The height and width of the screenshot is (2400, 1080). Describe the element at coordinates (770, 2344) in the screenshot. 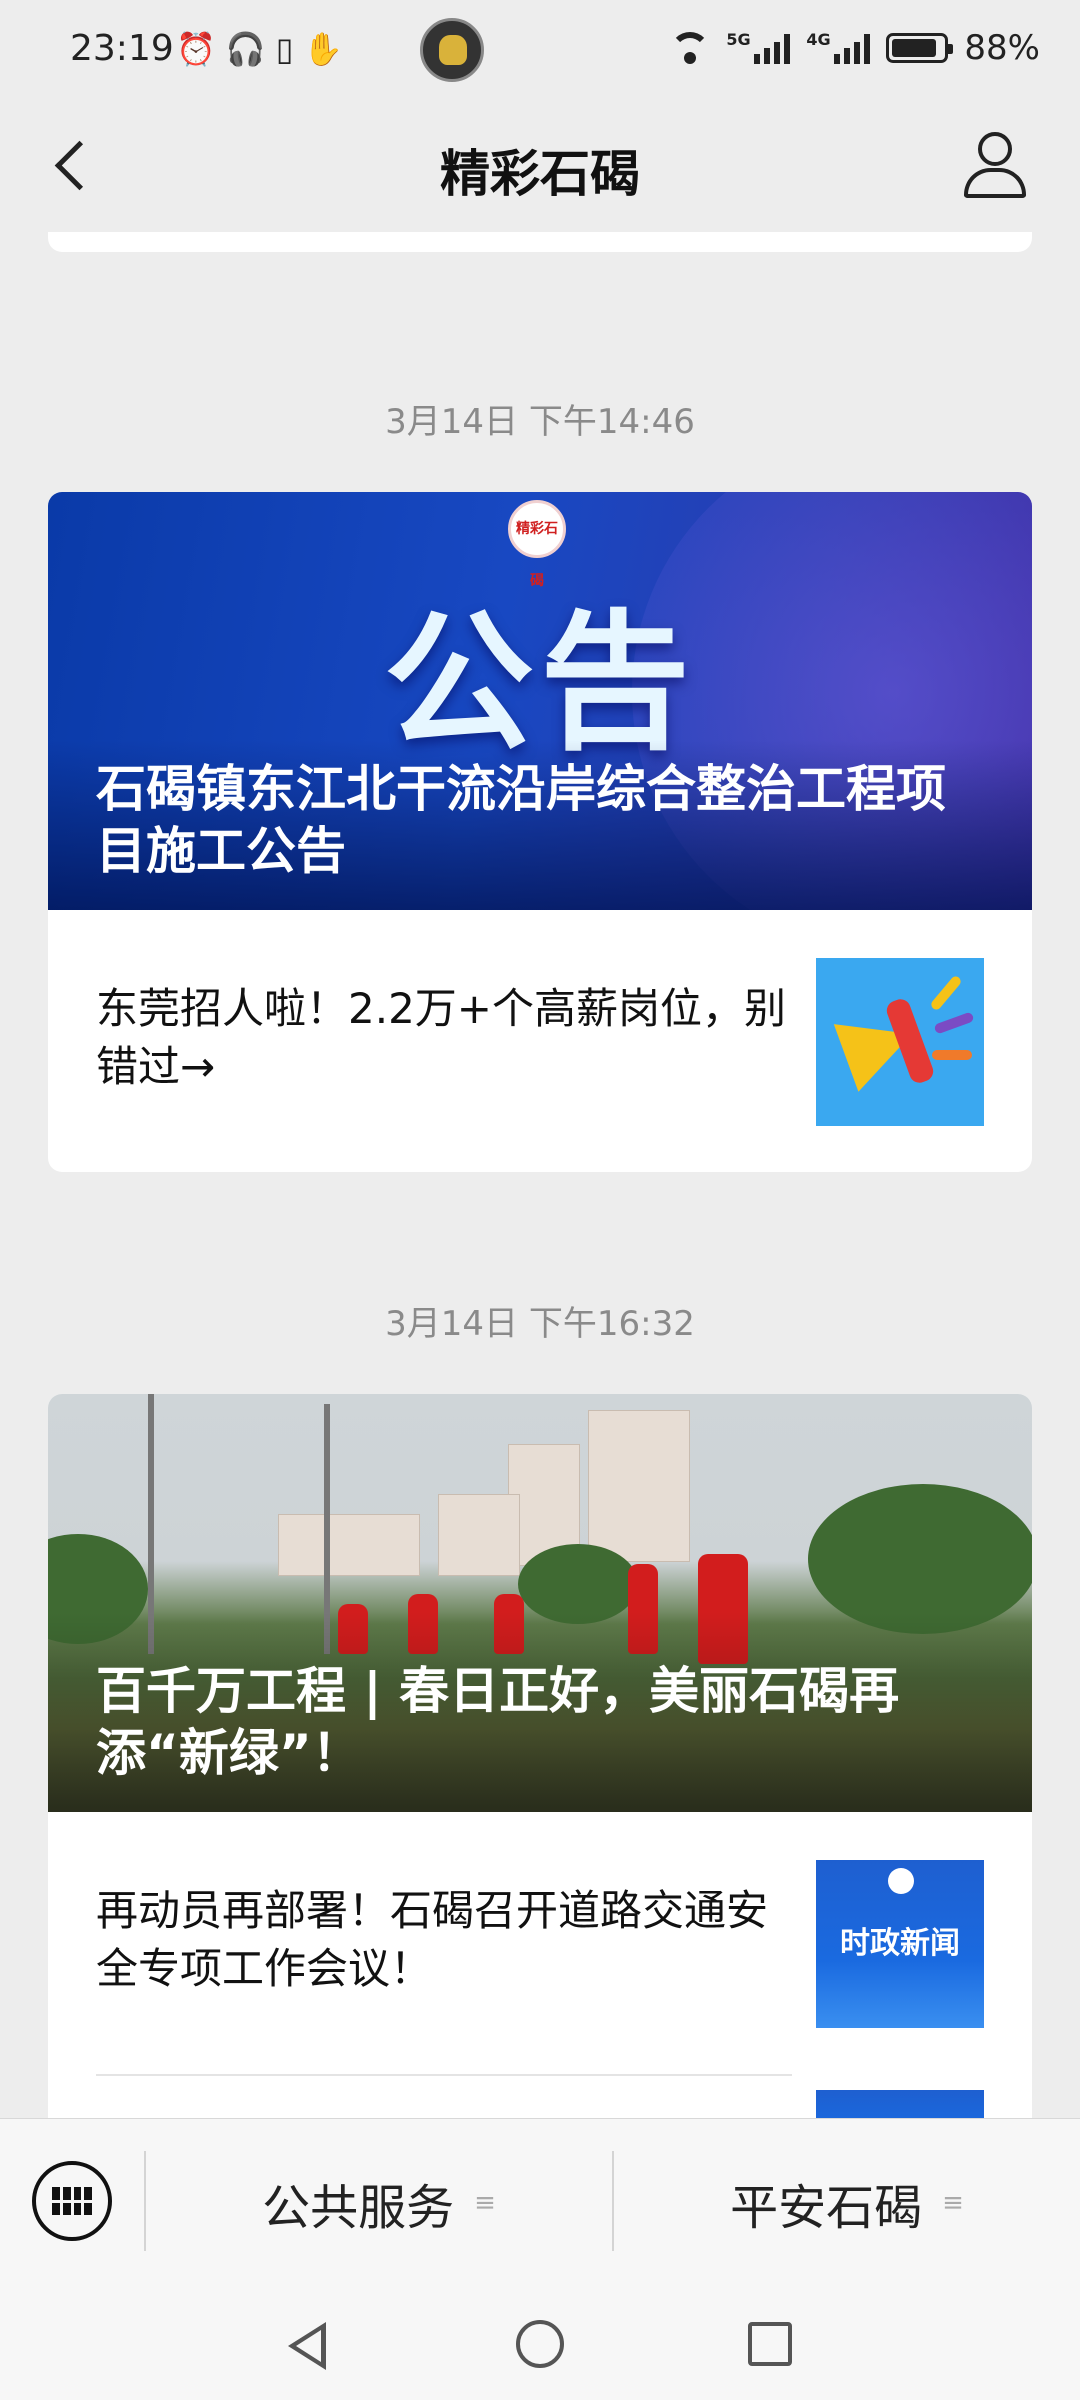

I see `nav-recents-icon` at that location.